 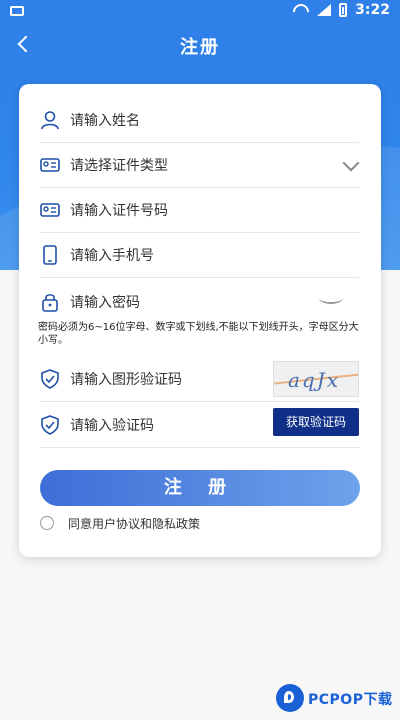 I want to click on page-title: 注册, so click(x=200, y=47).